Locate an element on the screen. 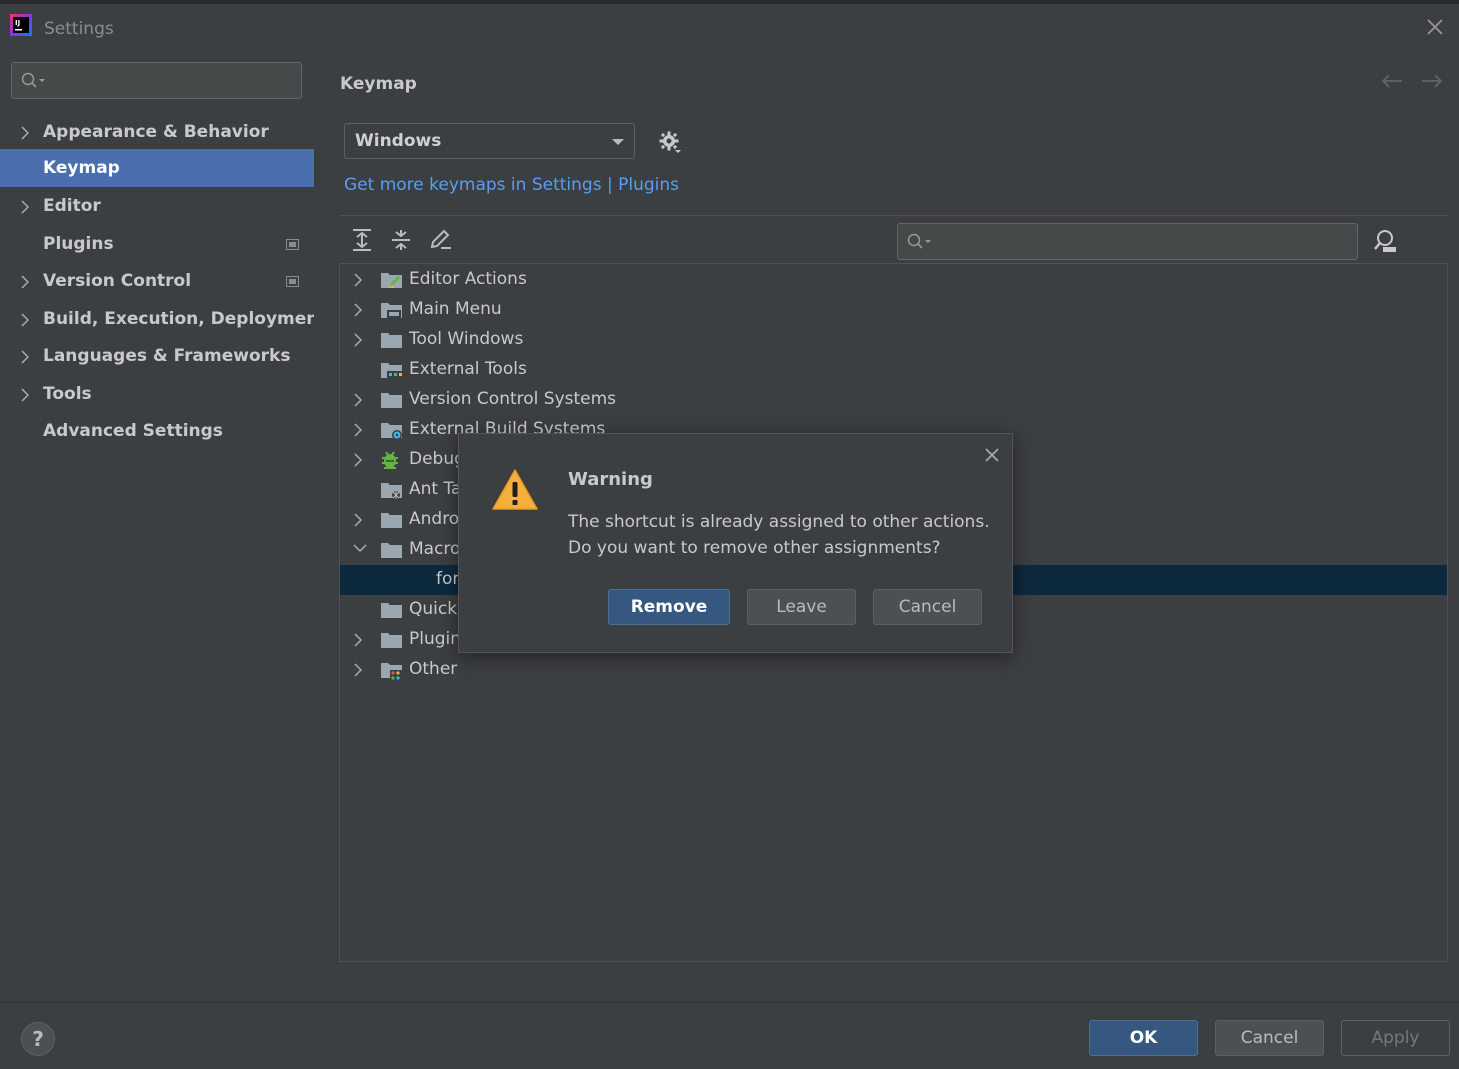 The width and height of the screenshot is (1459, 1069). tree-row-other: Other is located at coordinates (893, 670).